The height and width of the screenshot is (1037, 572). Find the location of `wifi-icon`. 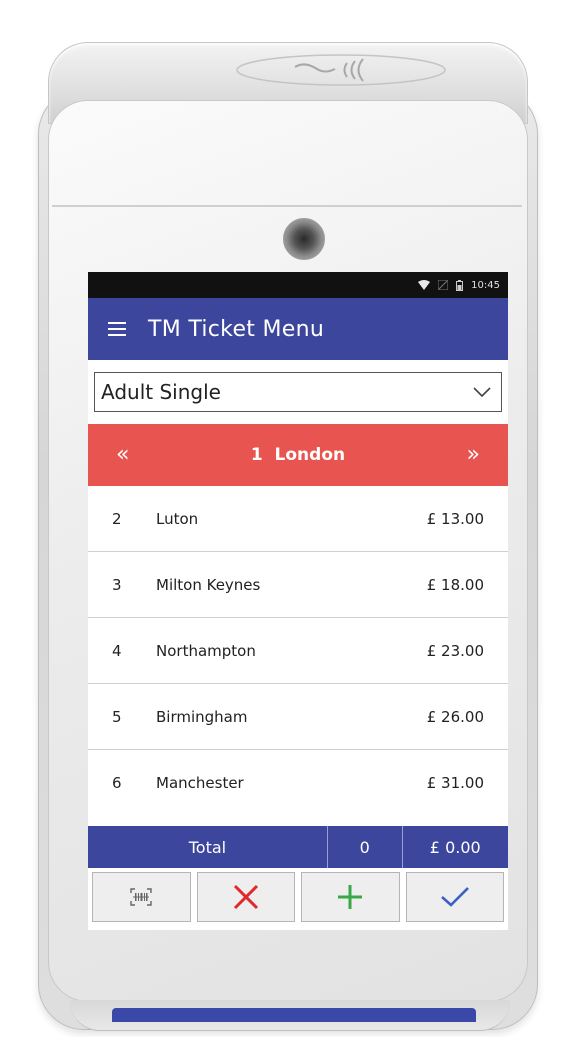

wifi-icon is located at coordinates (424, 285).